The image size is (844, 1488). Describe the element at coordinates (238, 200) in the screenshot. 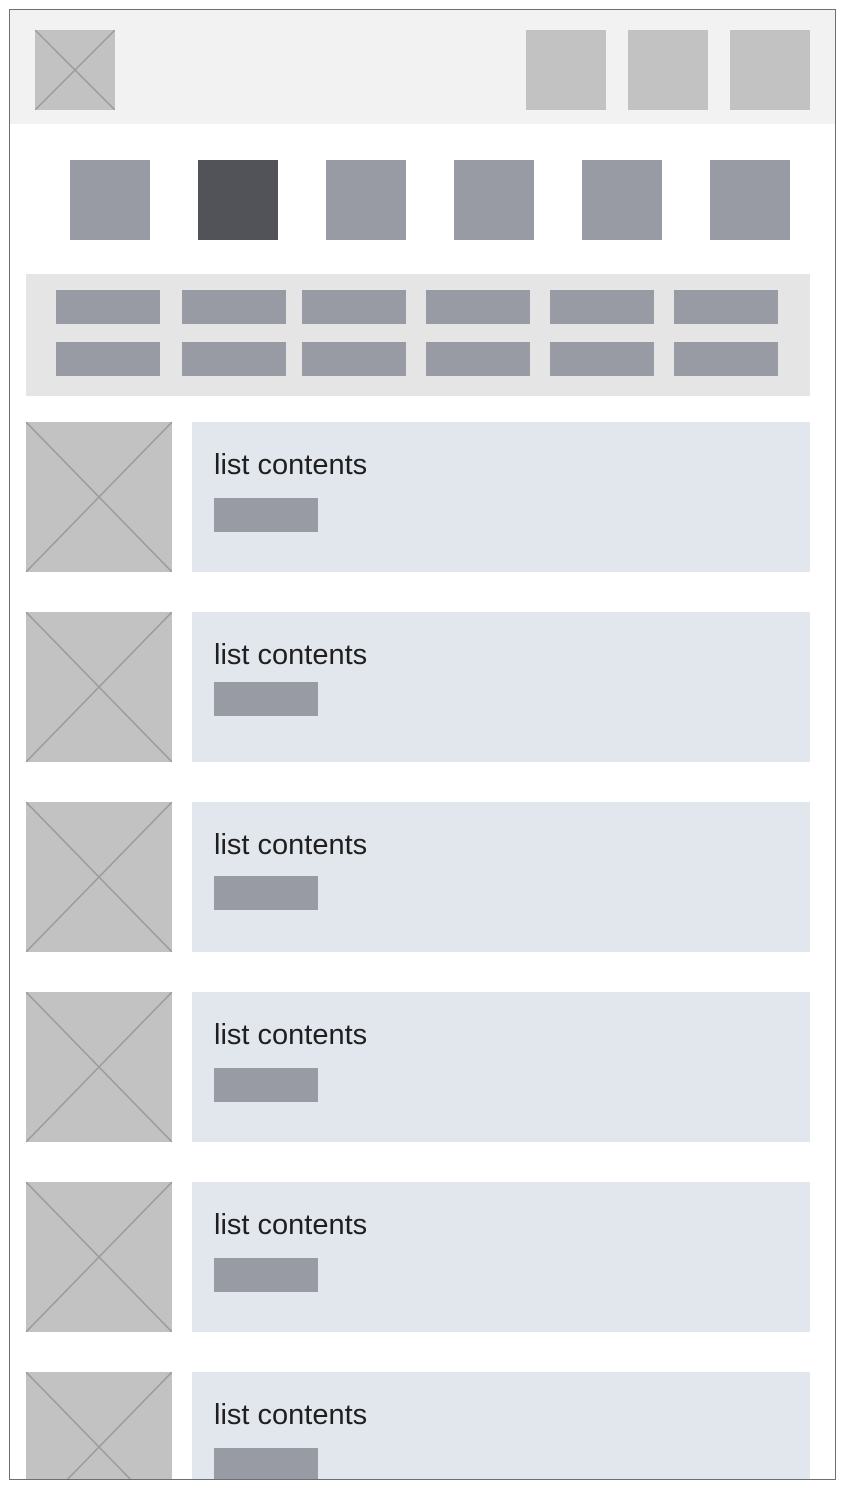

I see `category-tab-2-active` at that location.